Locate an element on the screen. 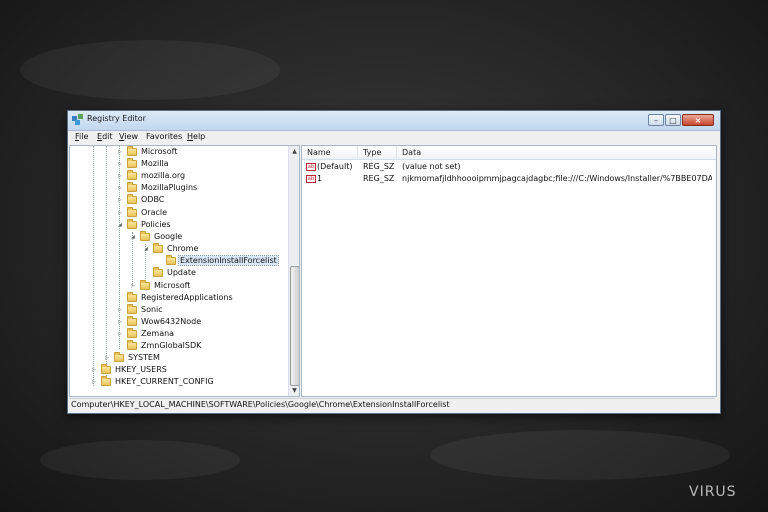 This screenshot has height=512, width=768. tree-node: ◢ Chrome is located at coordinates (171, 249).